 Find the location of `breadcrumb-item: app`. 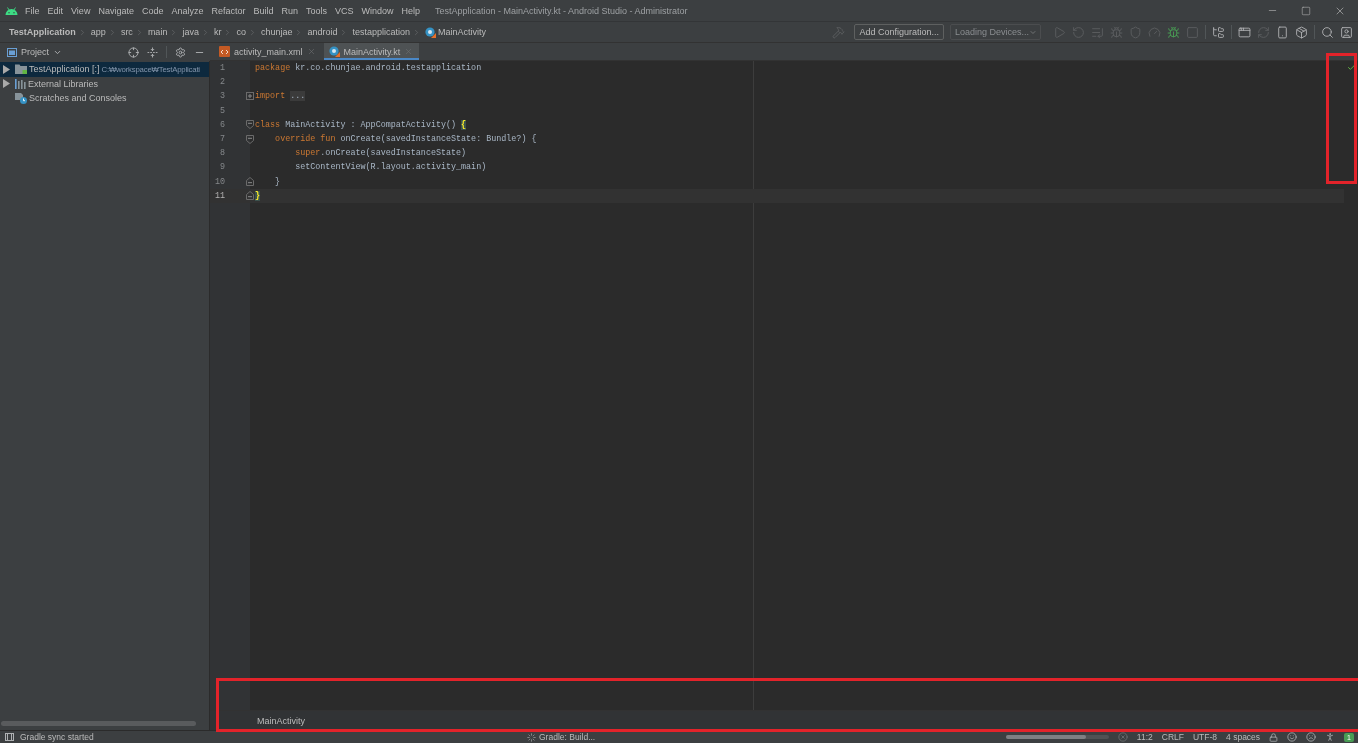

breadcrumb-item: app is located at coordinates (98, 32).